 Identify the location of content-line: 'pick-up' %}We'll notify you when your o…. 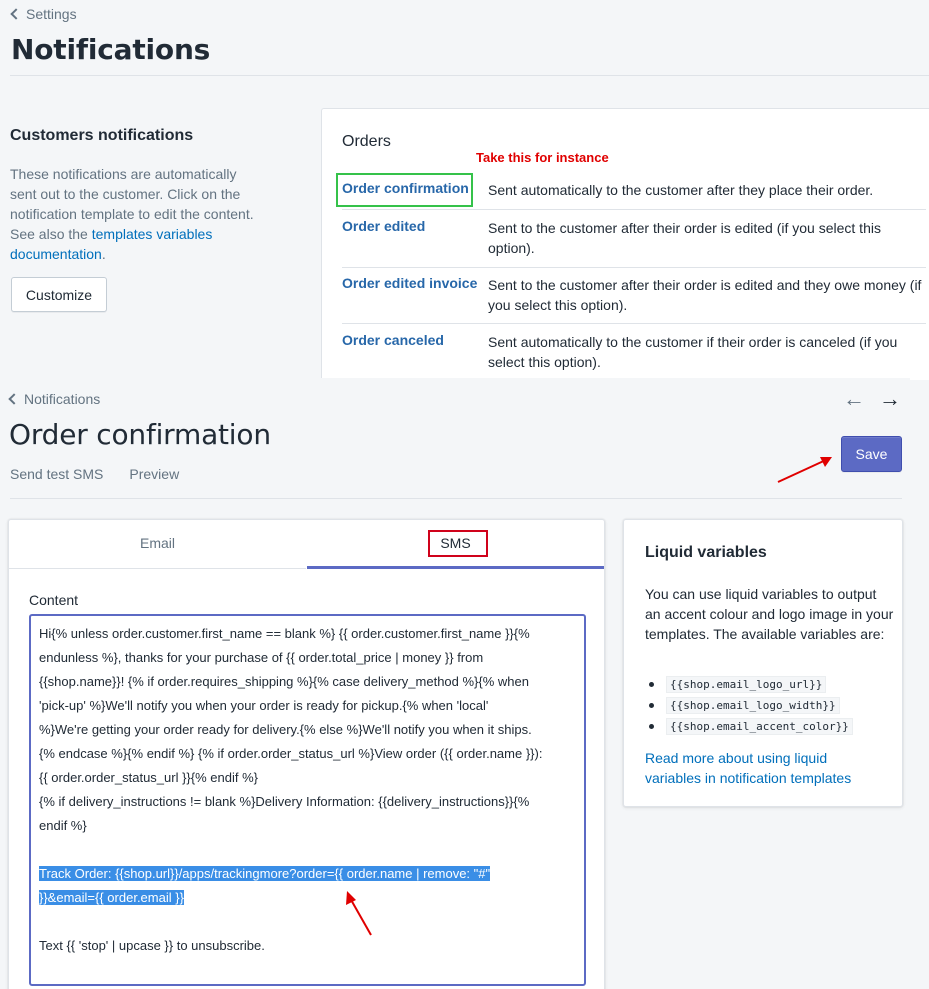
(264, 705).